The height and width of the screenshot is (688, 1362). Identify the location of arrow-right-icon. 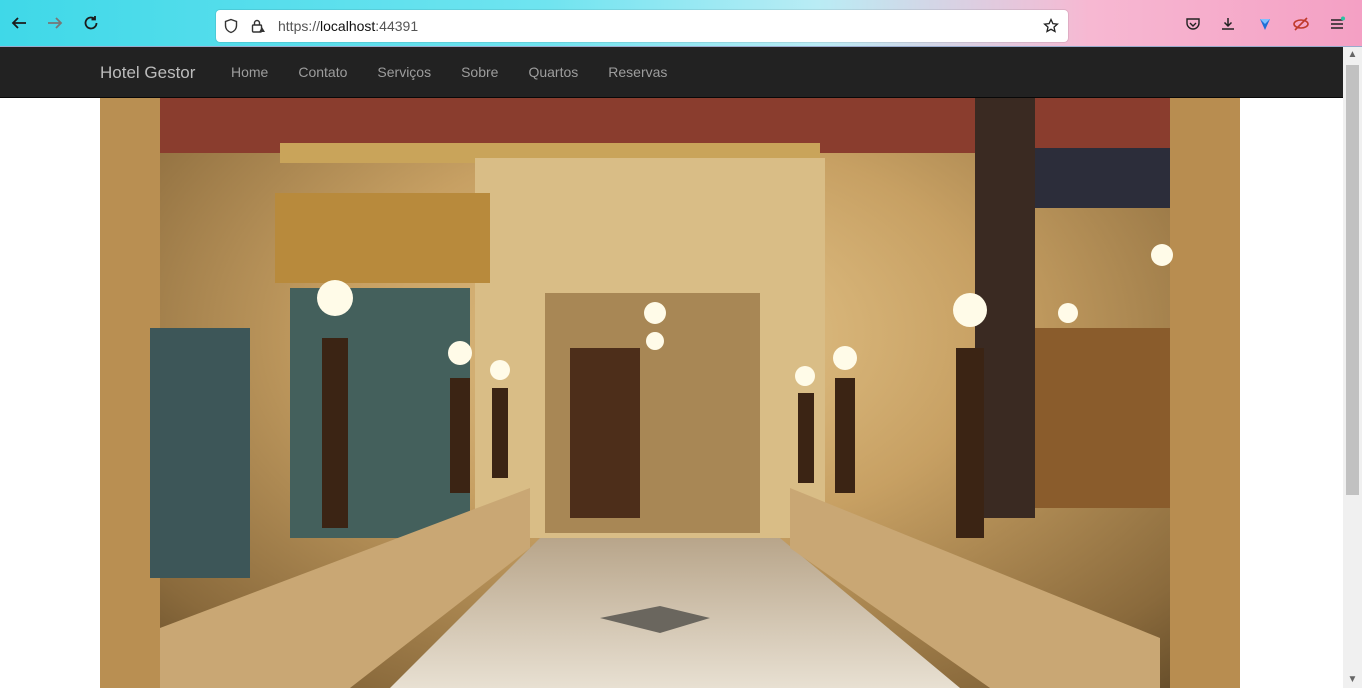
(55, 23).